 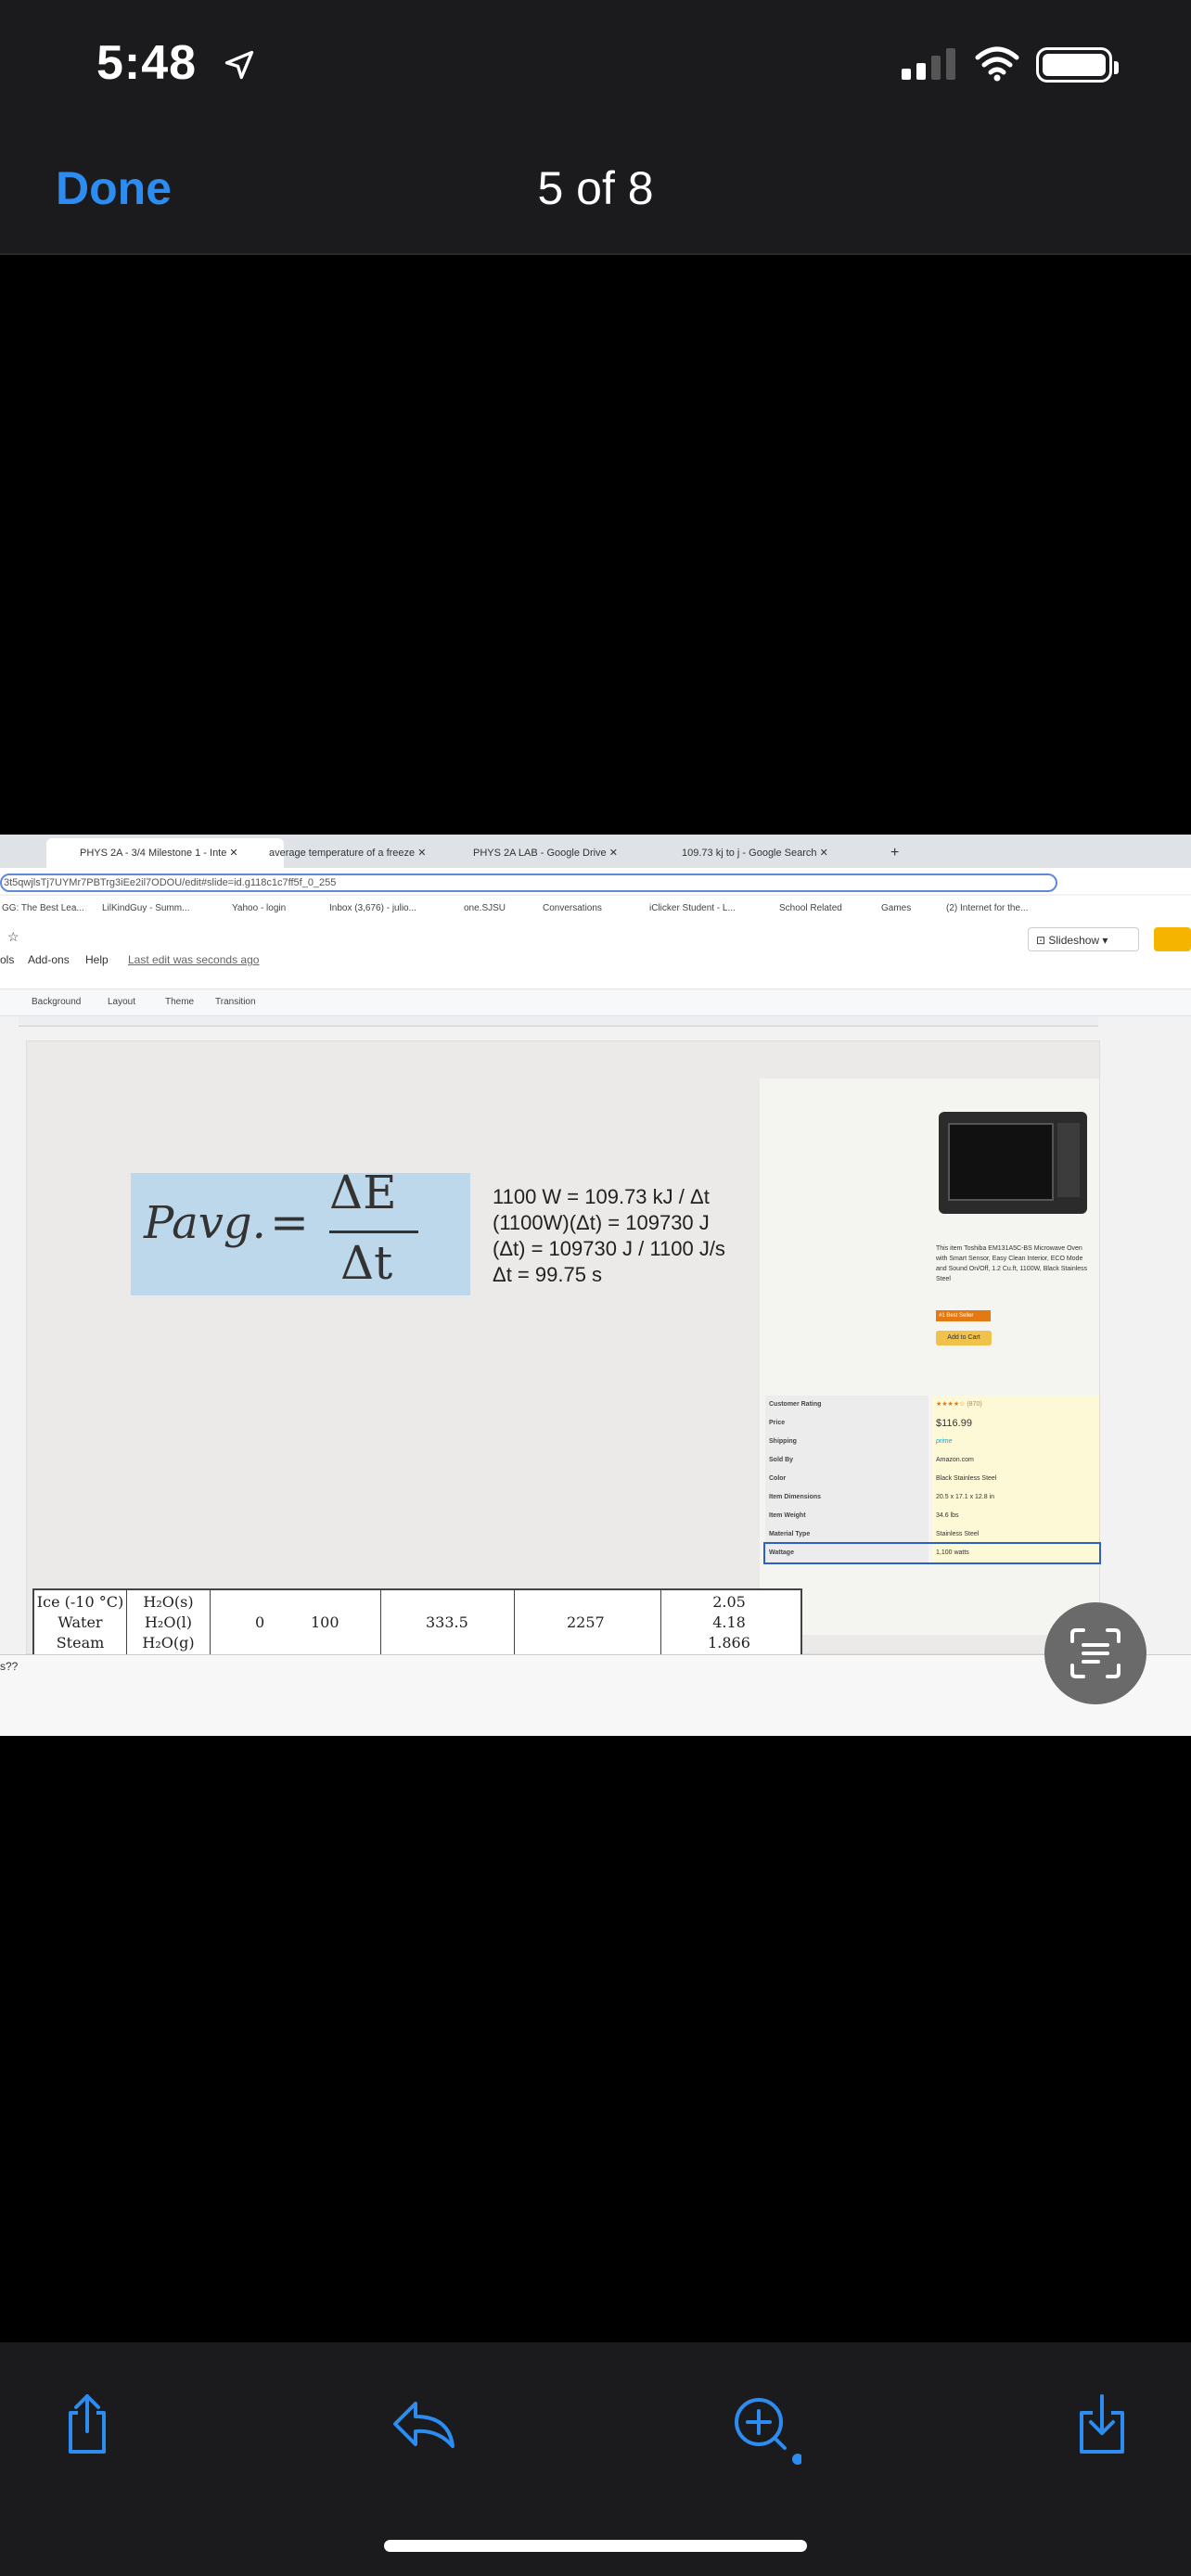 I want to click on power-formula-image: Pavg. = ΔE Δt, so click(x=300, y=1230).